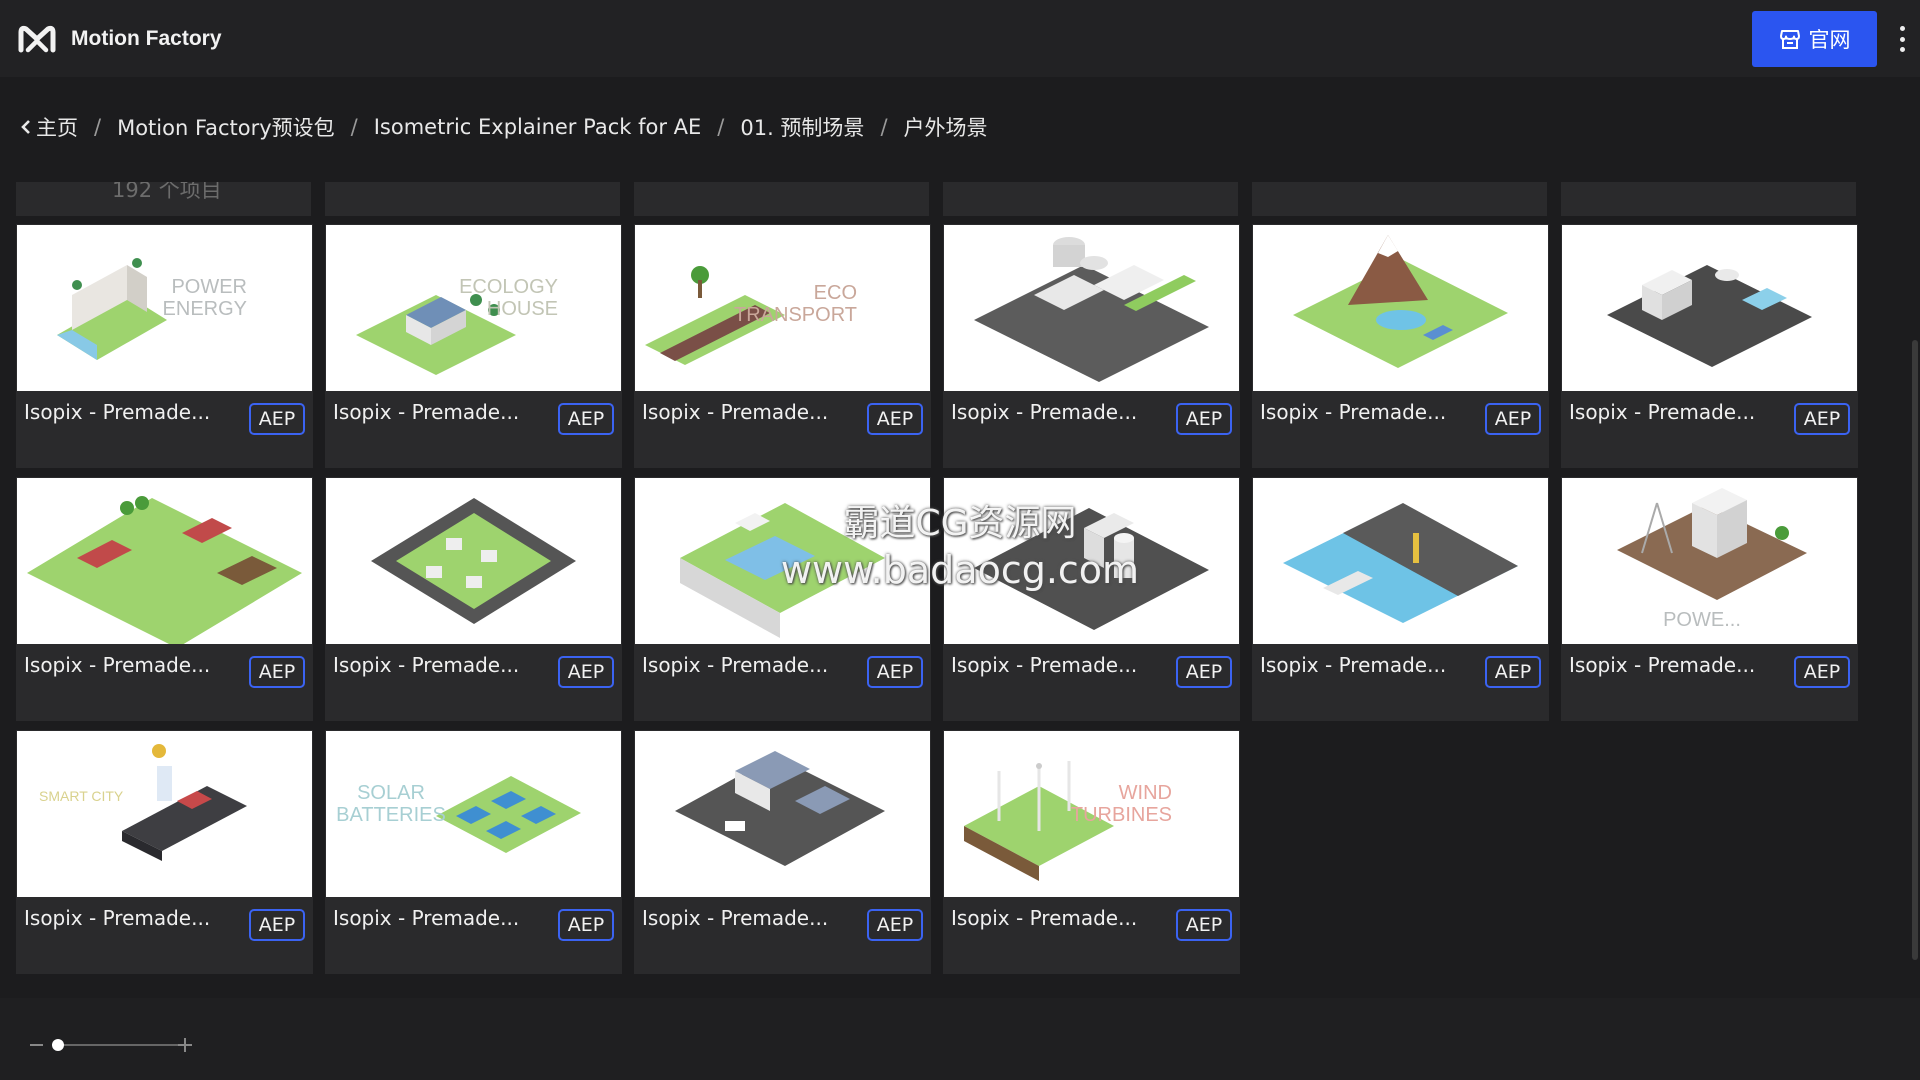 This screenshot has width=1920, height=1080. I want to click on thumbnail-caption: BATTERIES, so click(391, 815).